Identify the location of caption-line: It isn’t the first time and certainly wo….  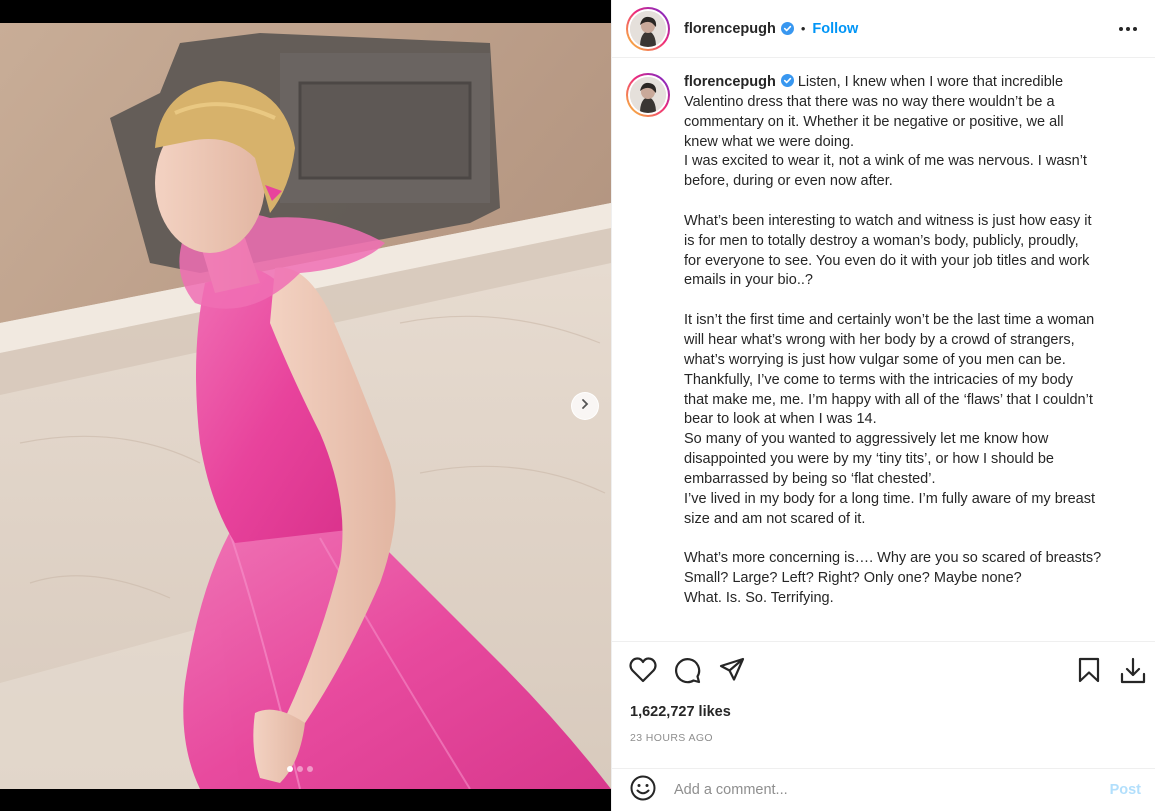
(889, 320).